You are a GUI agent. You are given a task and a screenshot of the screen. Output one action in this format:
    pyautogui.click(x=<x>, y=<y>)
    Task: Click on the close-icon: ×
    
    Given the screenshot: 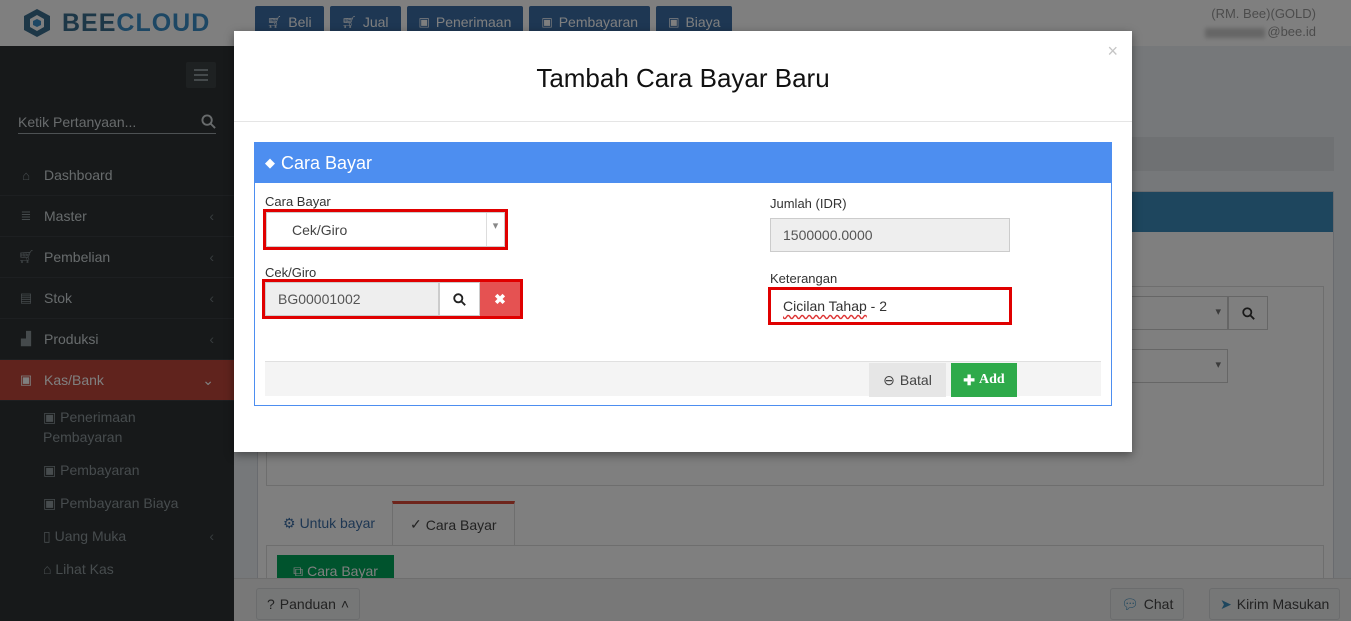 What is the action you would take?
    pyautogui.click(x=1112, y=51)
    